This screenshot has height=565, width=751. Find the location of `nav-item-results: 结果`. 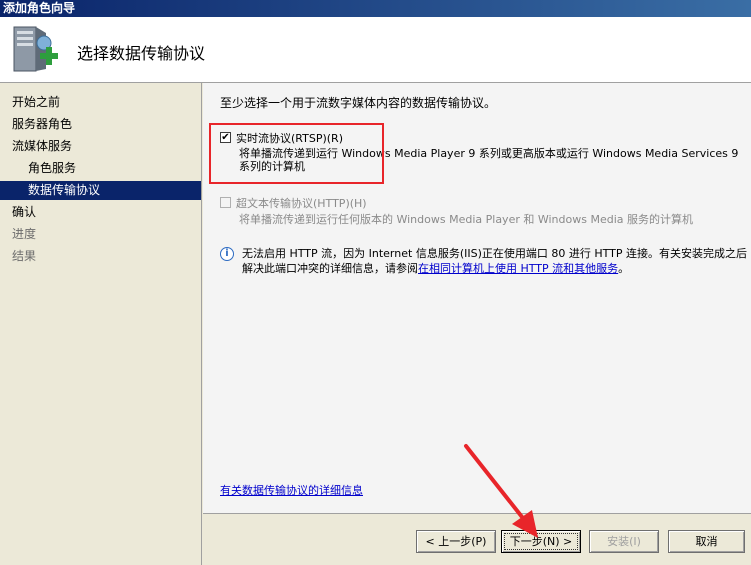

nav-item-results: 结果 is located at coordinates (24, 256).